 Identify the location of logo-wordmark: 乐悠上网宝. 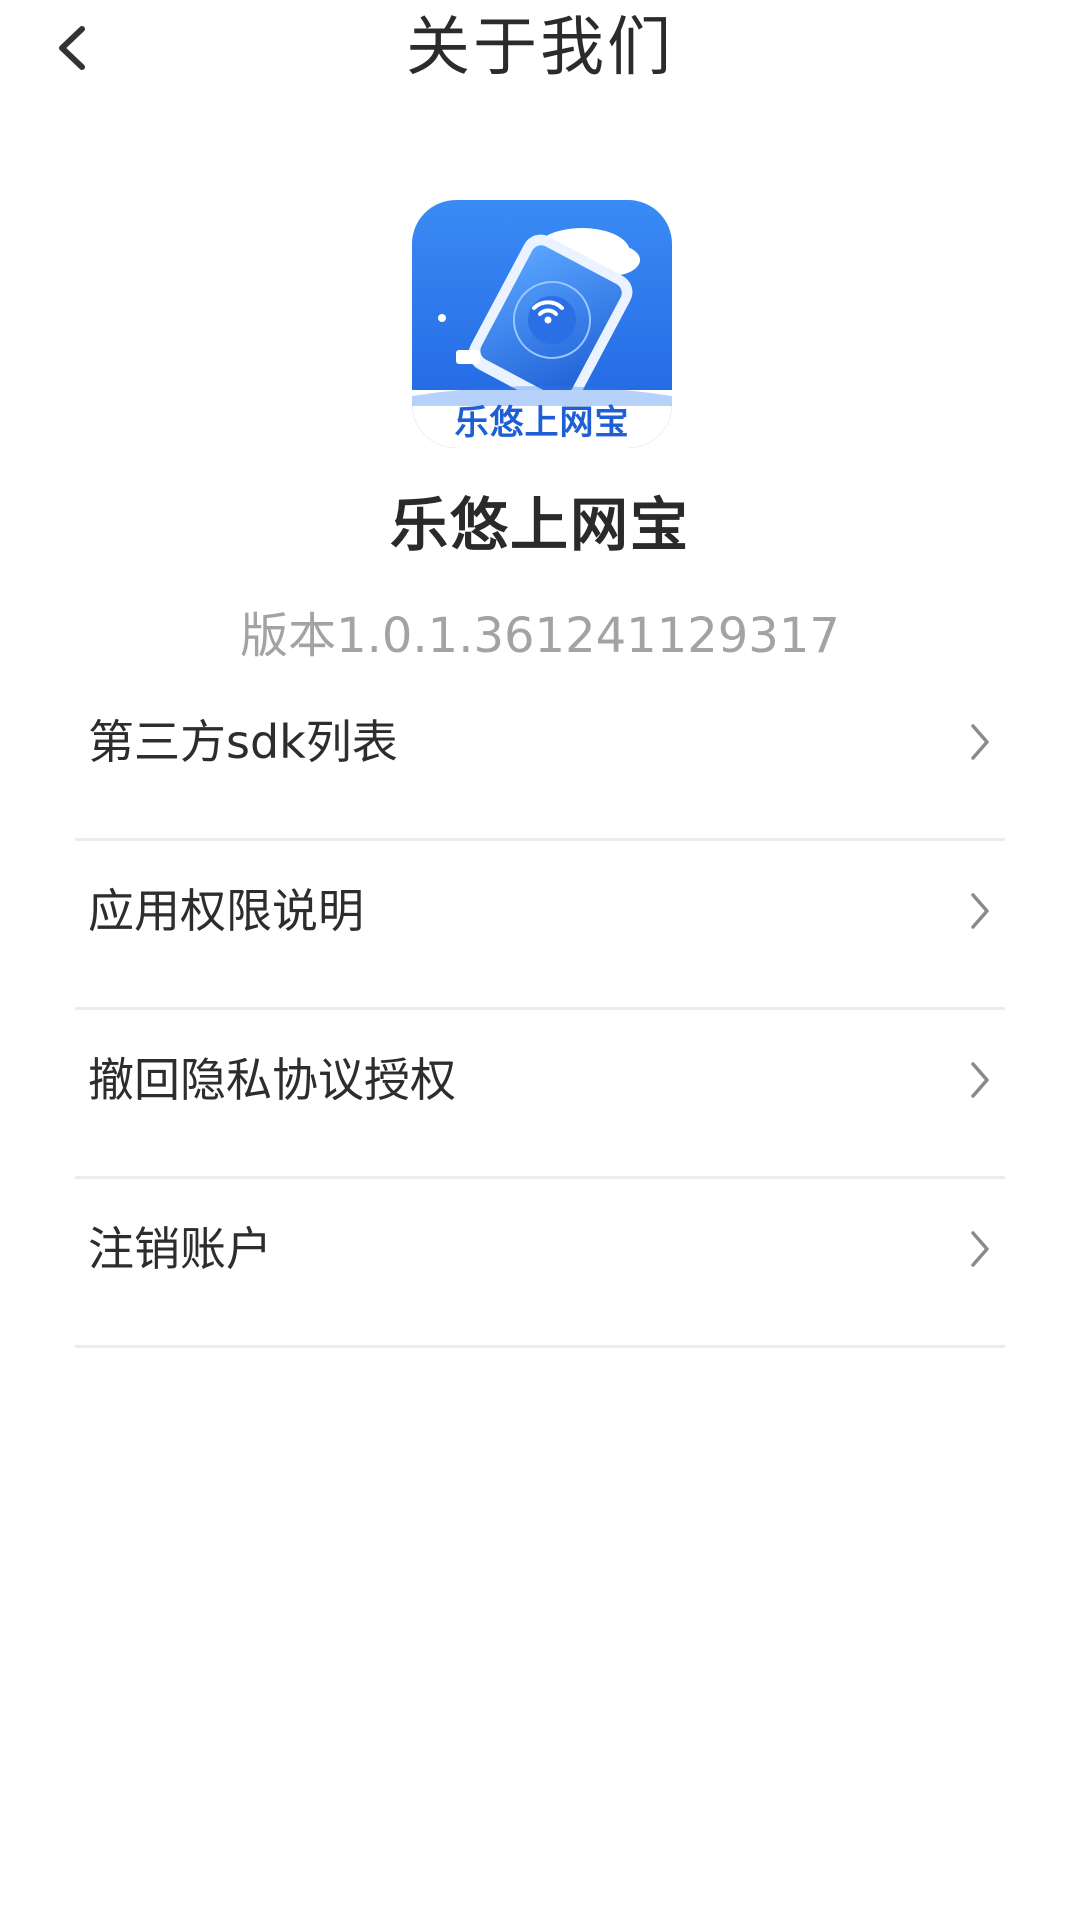
(542, 423).